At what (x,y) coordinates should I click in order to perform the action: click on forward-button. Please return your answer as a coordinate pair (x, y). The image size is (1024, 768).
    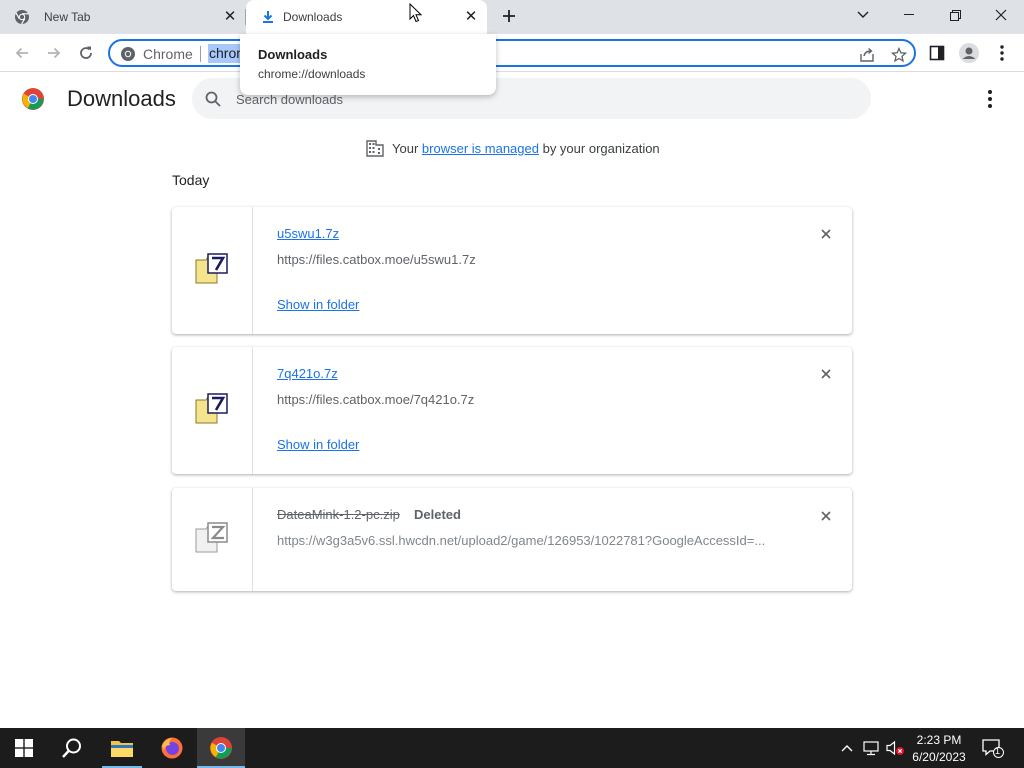
    Looking at the image, I should click on (54, 53).